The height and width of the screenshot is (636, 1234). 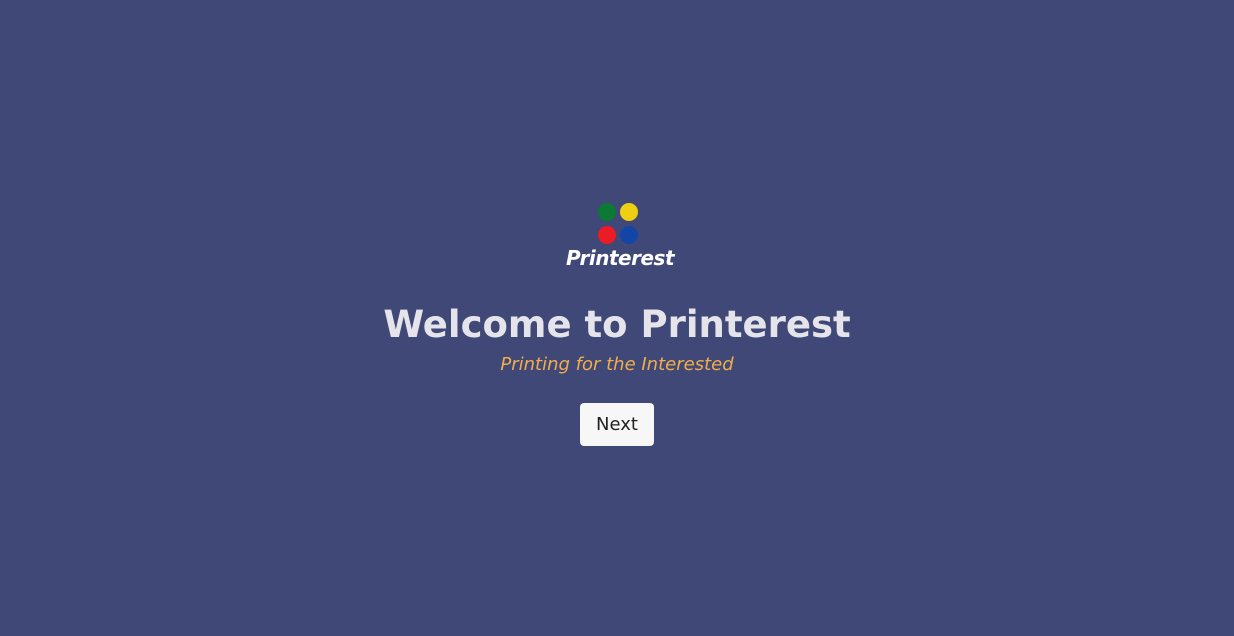 What do you see at coordinates (619, 224) in the screenshot?
I see `logo-dots-icon` at bounding box center [619, 224].